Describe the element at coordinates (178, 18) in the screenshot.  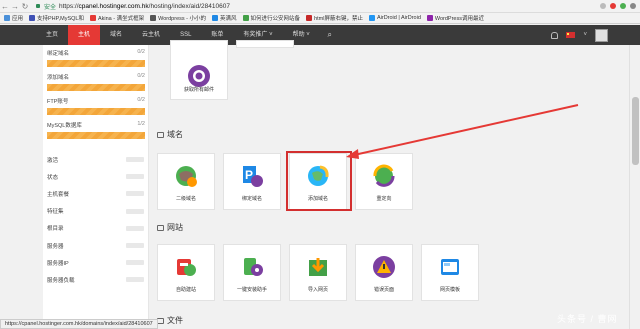
I see `bookmark-item: Wordpress - 小小的` at that location.